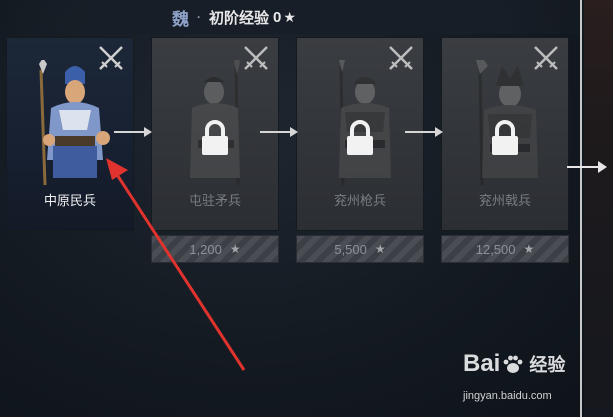  What do you see at coordinates (69, 201) in the screenshot?
I see `unit-name: 中原民兵` at bounding box center [69, 201].